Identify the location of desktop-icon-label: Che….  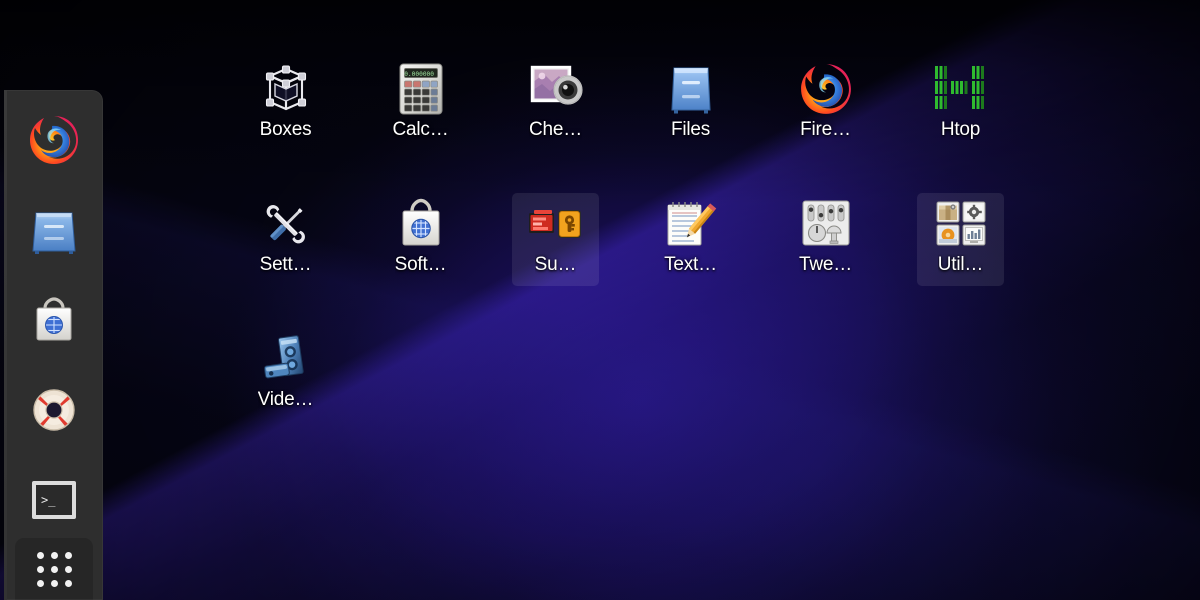
(555, 129).